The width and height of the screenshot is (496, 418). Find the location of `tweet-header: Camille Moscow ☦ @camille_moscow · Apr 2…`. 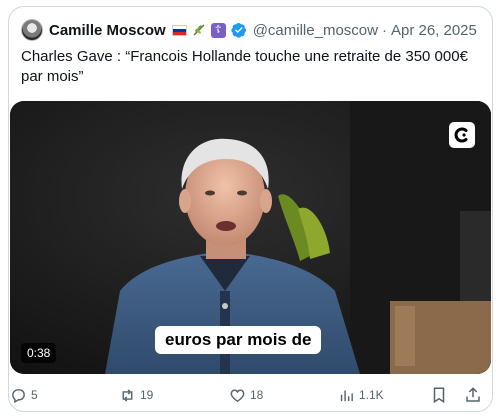

tweet-header: Camille Moscow ☦ @camille_moscow · Apr 2… is located at coordinates (249, 30).